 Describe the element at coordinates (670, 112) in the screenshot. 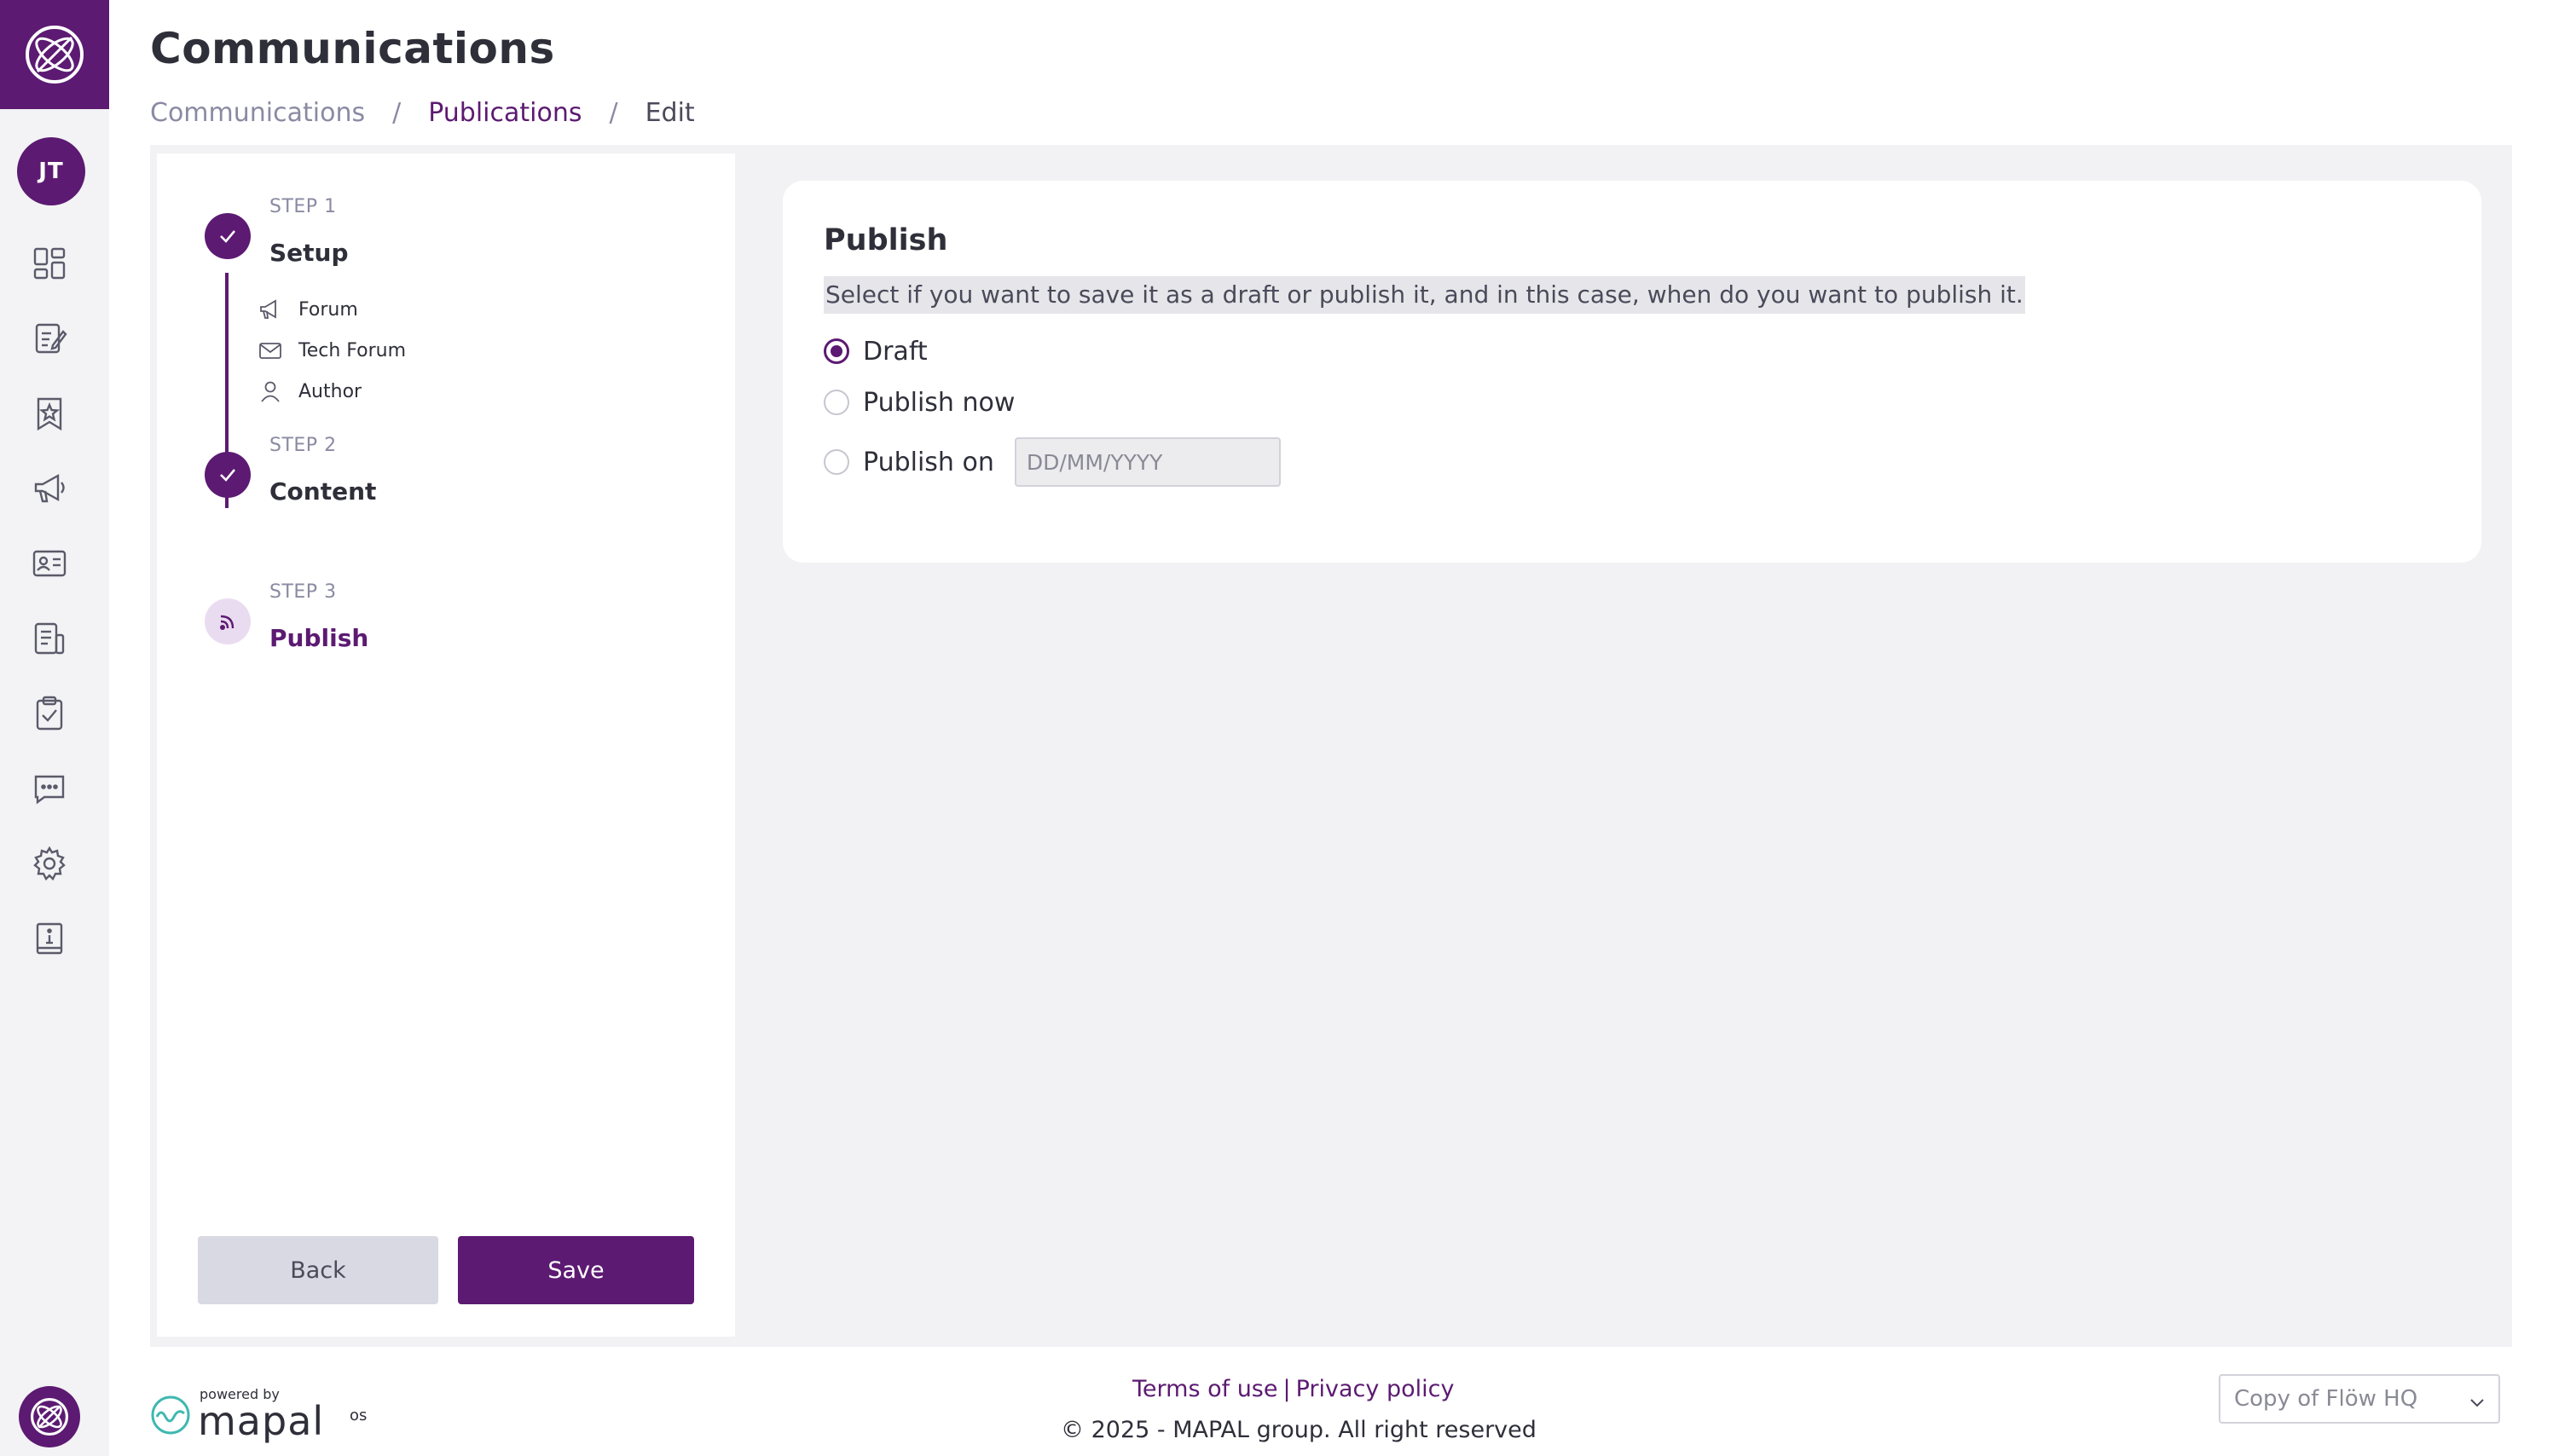

I see `breadcrumb-edit: Edit` at that location.